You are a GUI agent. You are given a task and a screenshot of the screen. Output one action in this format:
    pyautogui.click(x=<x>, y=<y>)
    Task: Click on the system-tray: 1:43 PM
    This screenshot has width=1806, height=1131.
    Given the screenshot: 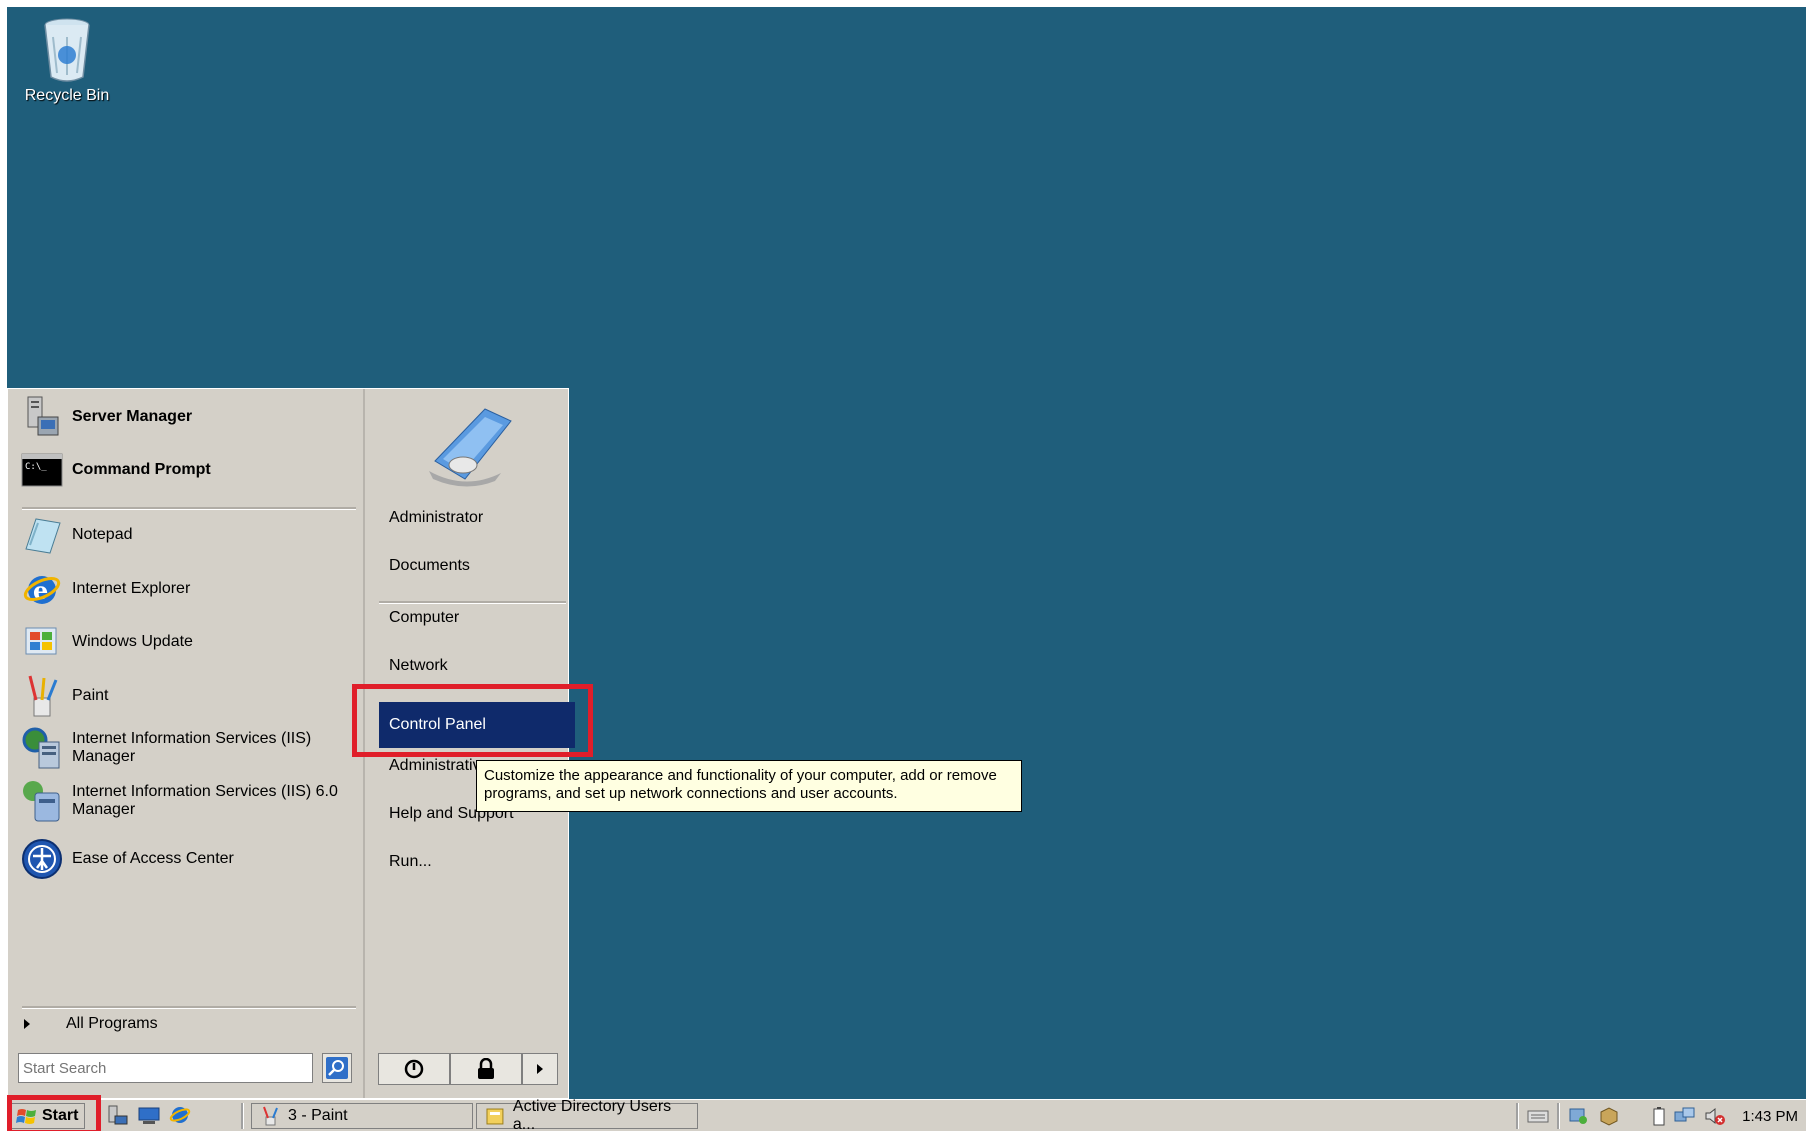 What is the action you would take?
    pyautogui.click(x=1657, y=1116)
    